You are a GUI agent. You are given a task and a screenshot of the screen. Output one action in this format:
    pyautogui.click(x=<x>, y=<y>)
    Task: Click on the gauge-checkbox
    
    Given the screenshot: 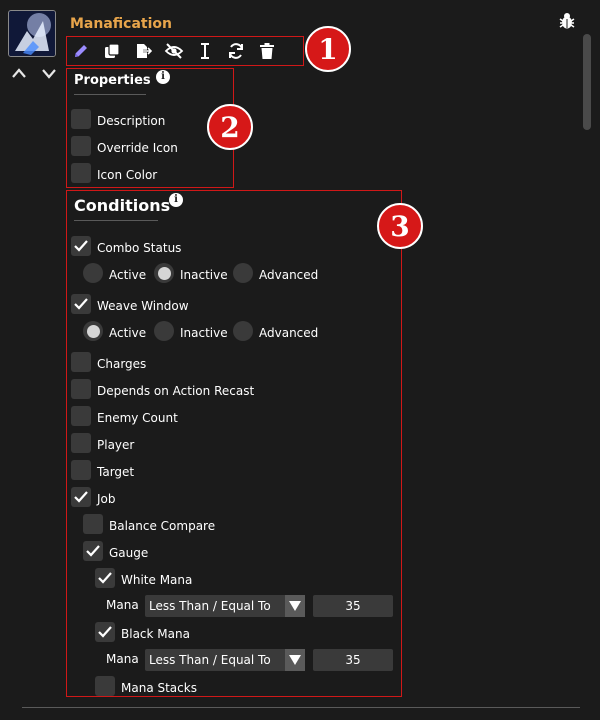 What is the action you would take?
    pyautogui.click(x=93, y=551)
    